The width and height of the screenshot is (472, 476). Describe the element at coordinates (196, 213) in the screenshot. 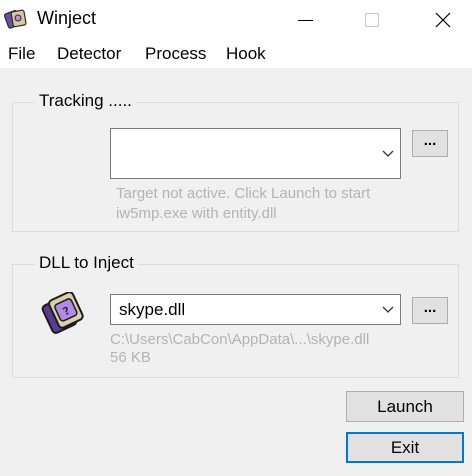

I see `tracking-hint-line2: iw5mp.exe with entity.dll` at that location.